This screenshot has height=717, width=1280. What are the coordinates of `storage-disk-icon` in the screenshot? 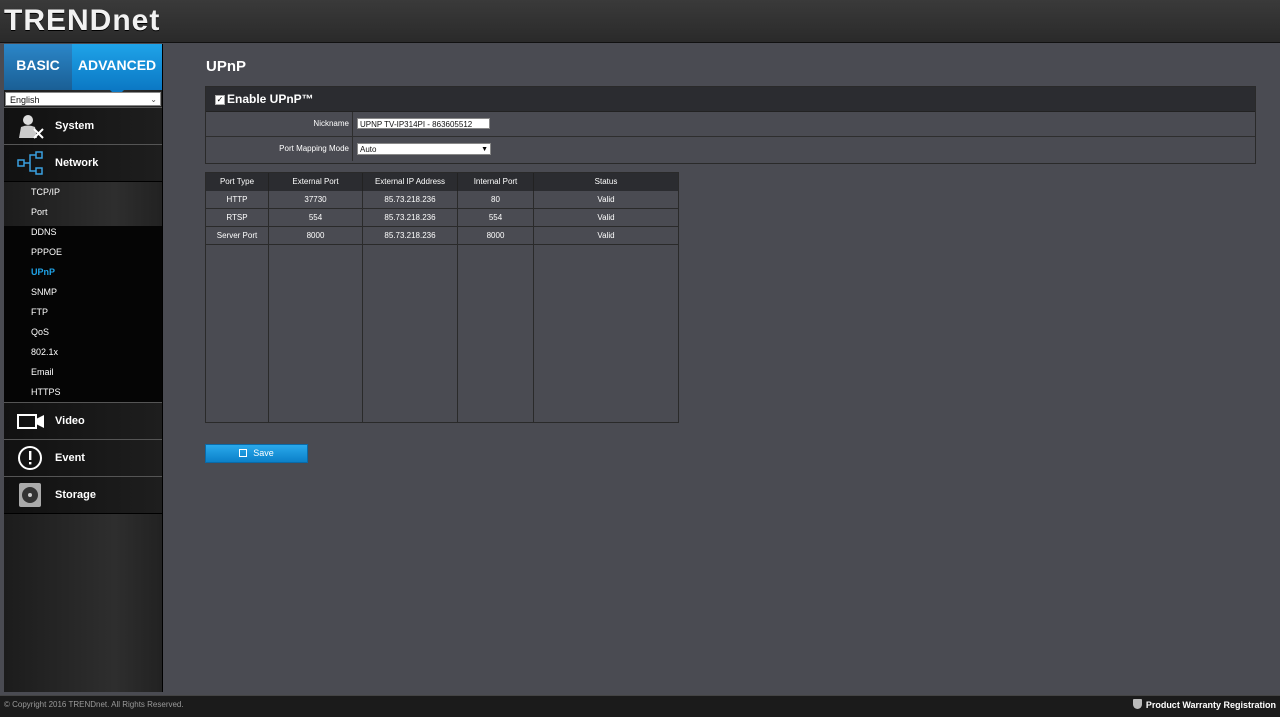 It's located at (30, 495).